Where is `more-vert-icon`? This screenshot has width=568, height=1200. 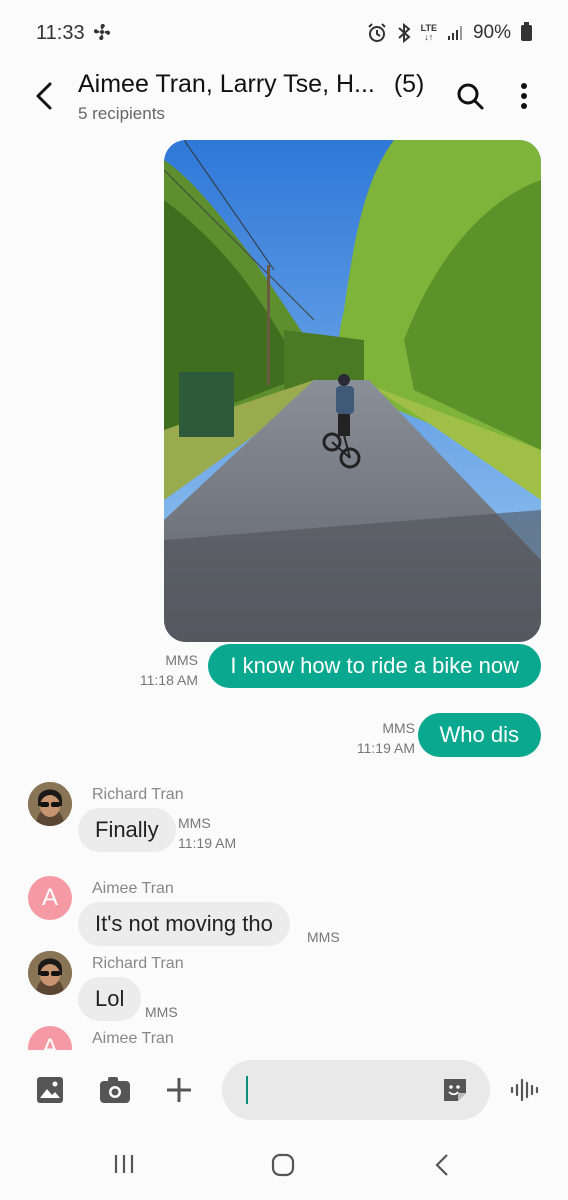 more-vert-icon is located at coordinates (524, 96).